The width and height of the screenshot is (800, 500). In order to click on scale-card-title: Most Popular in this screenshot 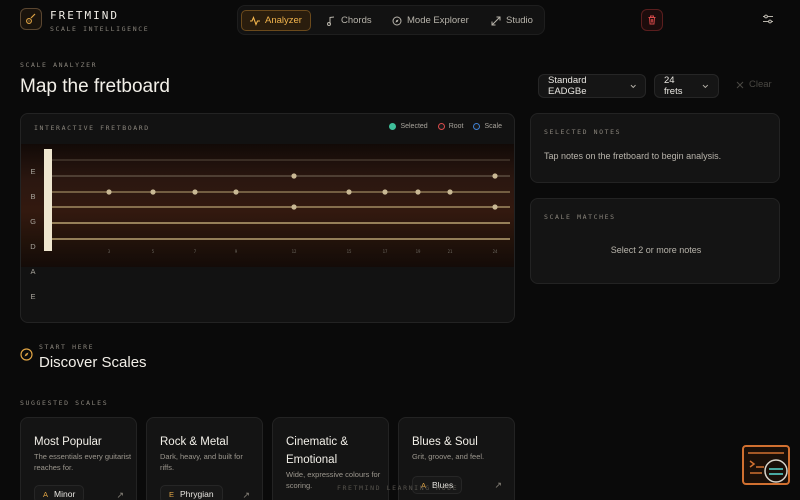, I will do `click(68, 442)`.